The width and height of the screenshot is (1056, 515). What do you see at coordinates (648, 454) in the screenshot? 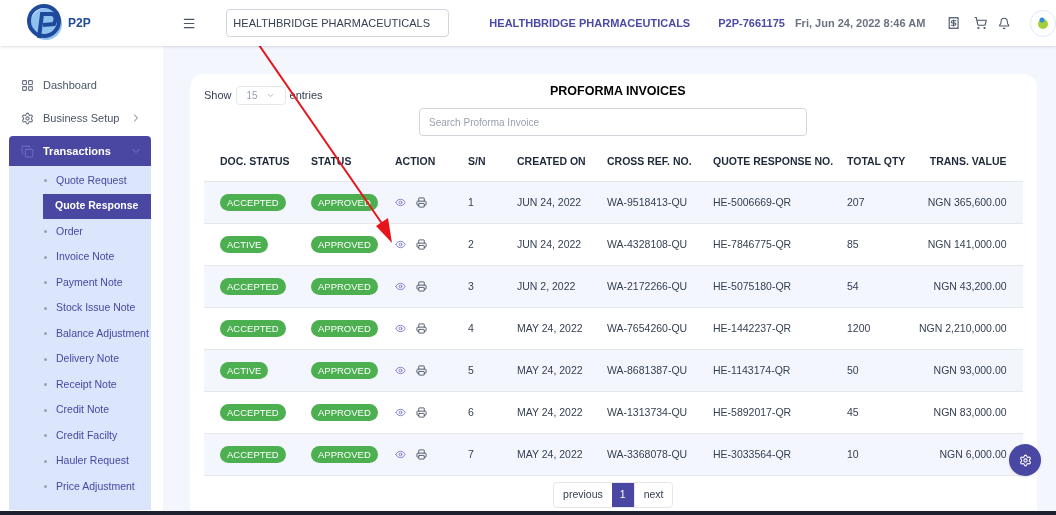
I see `table-cell-text: WA-3368078-QU` at bounding box center [648, 454].